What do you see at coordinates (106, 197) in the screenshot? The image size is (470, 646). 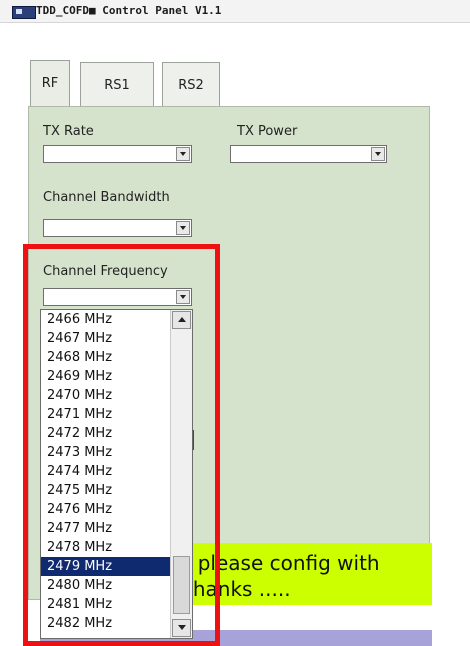 I see `channel-bandwidth-label: Channel Bandwidth` at bounding box center [106, 197].